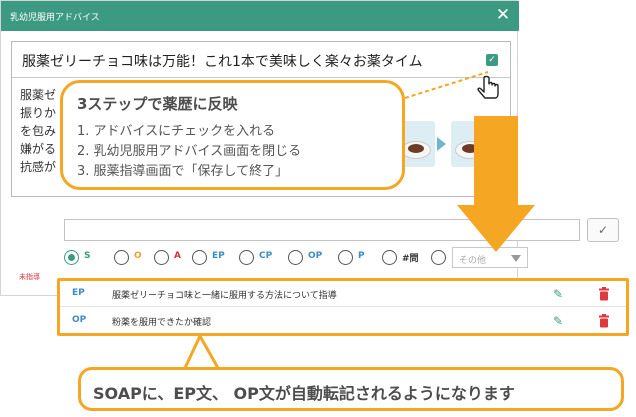  Describe the element at coordinates (55, 18) in the screenshot. I see `dialog-title: 乳幼児服用アドバイス` at that location.